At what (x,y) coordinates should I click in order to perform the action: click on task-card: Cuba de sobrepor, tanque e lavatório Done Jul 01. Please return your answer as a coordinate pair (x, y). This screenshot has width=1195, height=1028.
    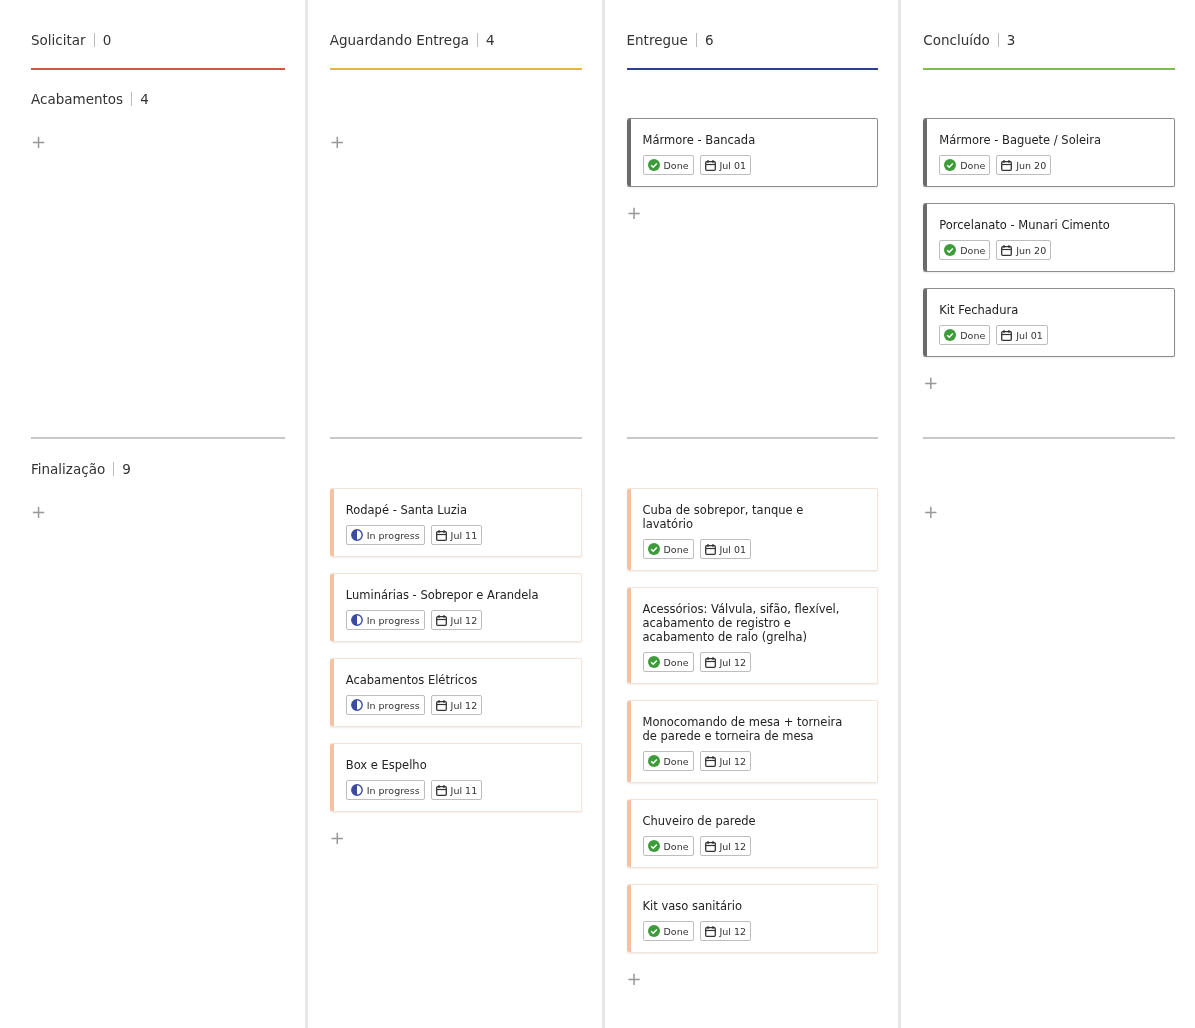
    Looking at the image, I should click on (752, 529).